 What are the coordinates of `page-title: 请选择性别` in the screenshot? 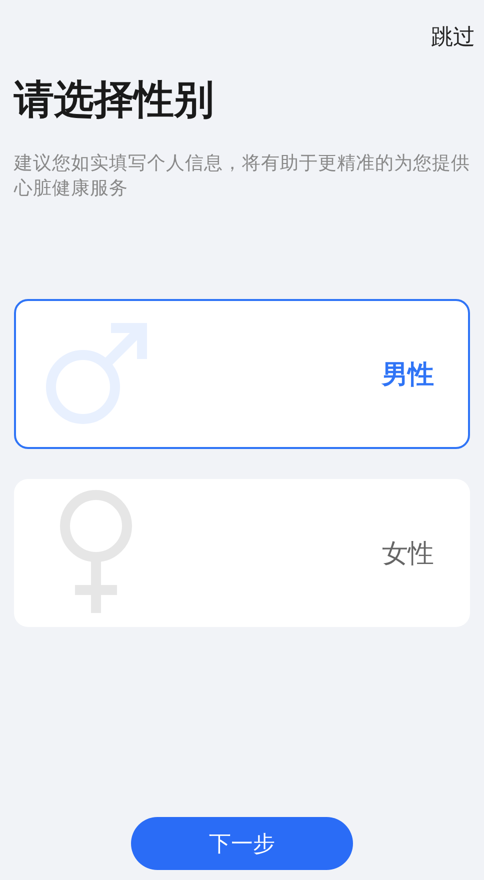 It's located at (114, 100).